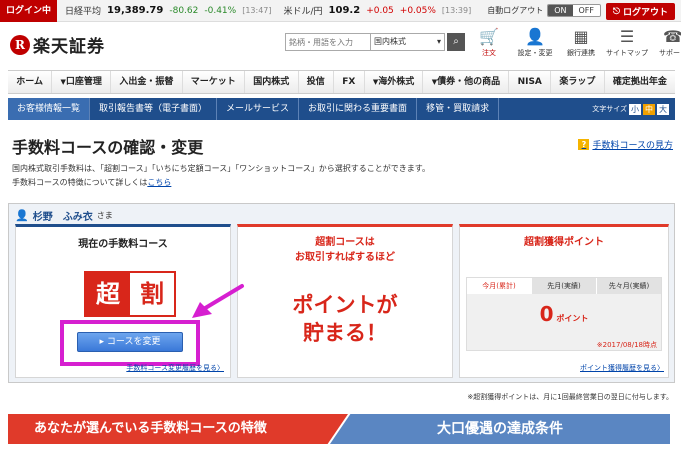 The image size is (681, 455). Describe the element at coordinates (635, 109) in the screenshot. I see `font-size-small: 小` at that location.